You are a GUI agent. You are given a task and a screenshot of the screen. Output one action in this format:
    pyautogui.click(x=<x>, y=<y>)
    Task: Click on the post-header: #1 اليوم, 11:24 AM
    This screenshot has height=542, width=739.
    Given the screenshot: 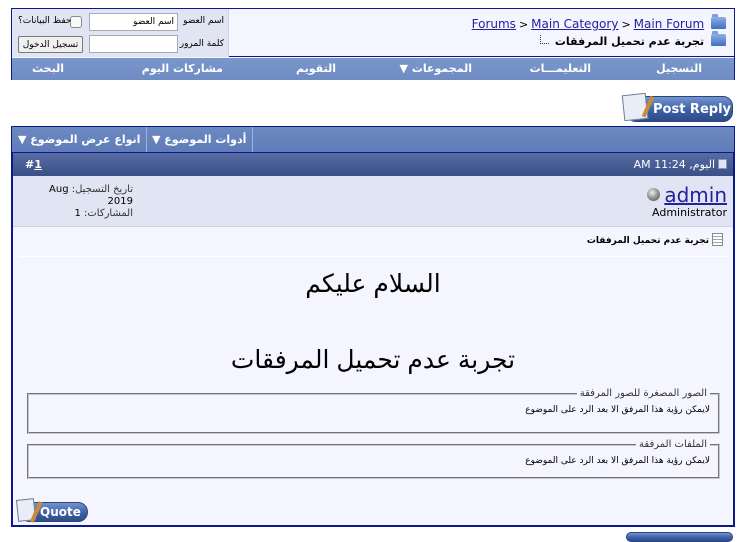 What is the action you would take?
    pyautogui.click(x=373, y=164)
    